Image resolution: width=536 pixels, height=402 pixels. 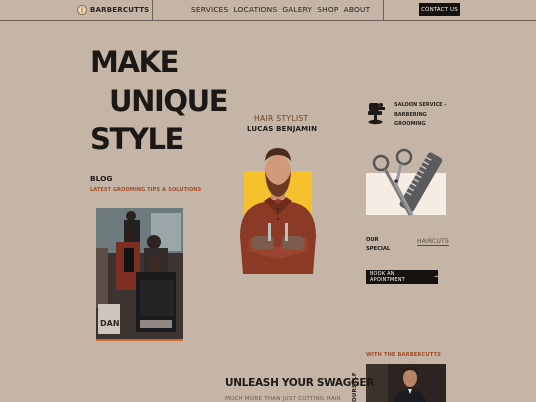 I want to click on brand-logo: BARBERCUTTS, so click(x=113, y=10).